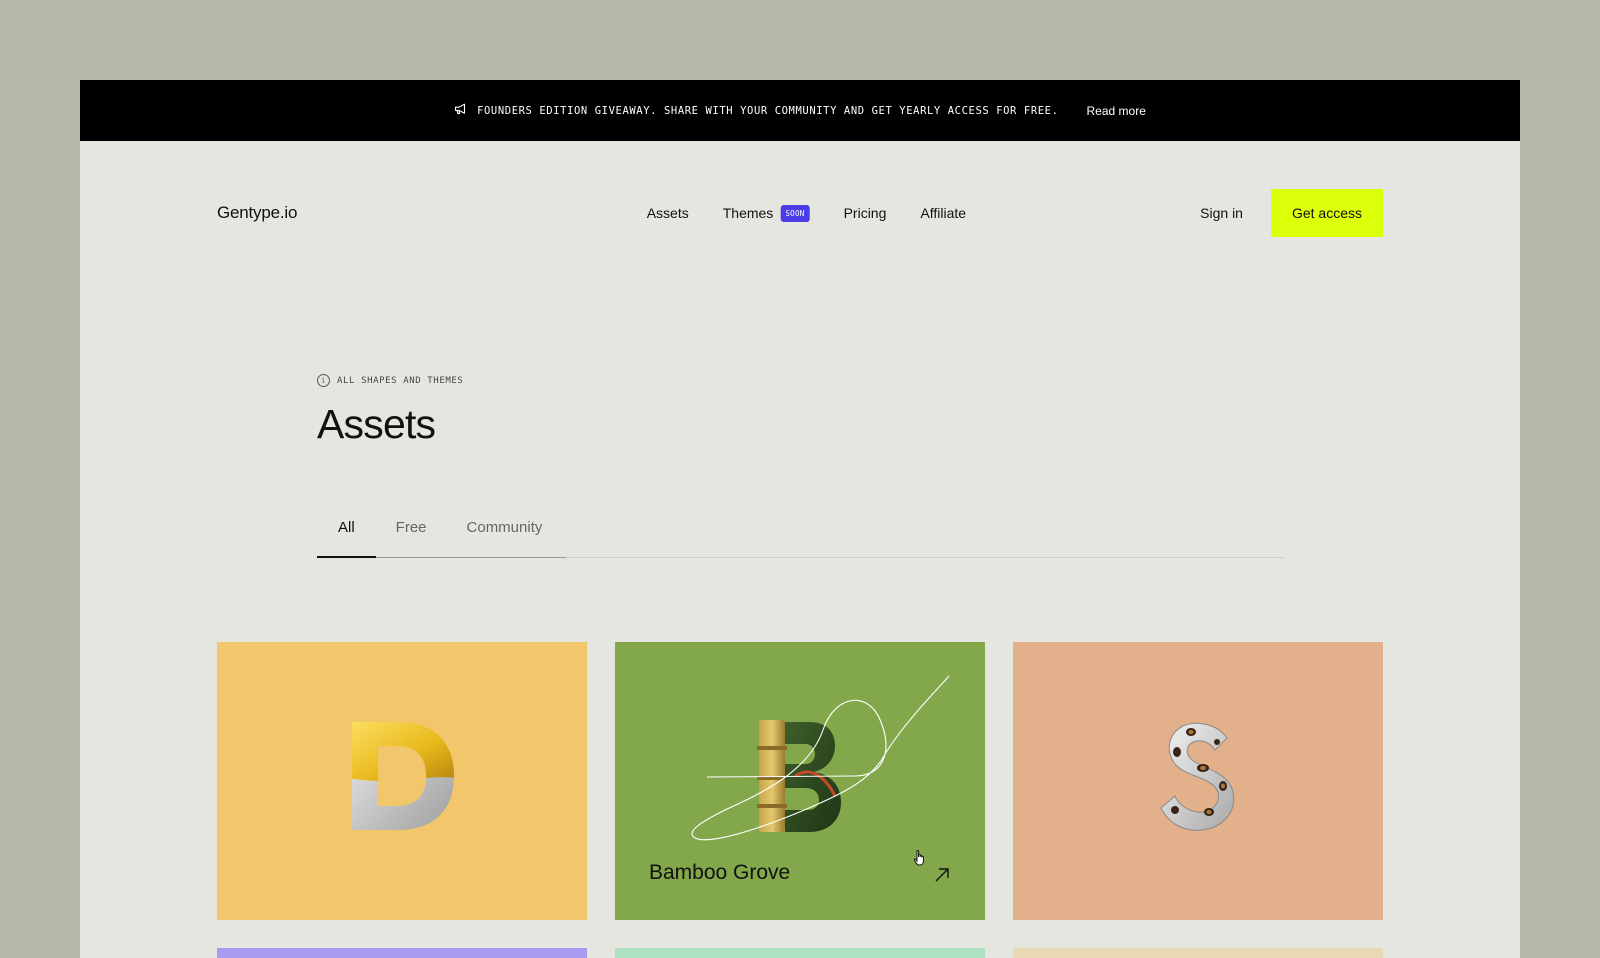 The height and width of the screenshot is (958, 1600). I want to click on leopard-s-image, so click(1198, 778).